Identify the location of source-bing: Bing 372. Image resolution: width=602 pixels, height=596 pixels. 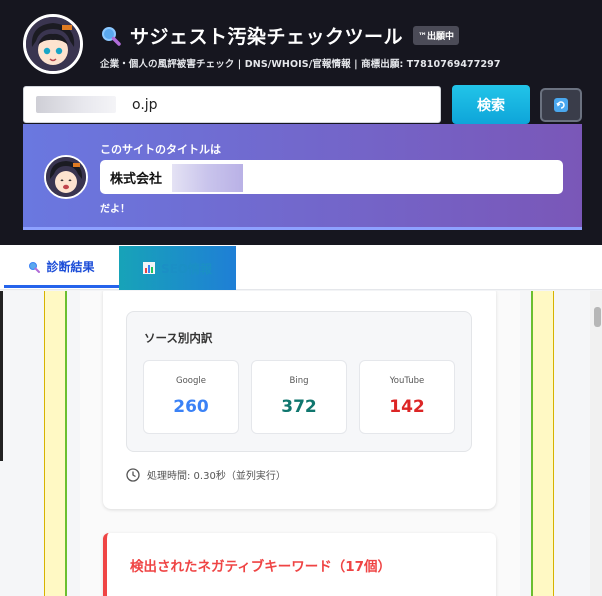
(299, 397).